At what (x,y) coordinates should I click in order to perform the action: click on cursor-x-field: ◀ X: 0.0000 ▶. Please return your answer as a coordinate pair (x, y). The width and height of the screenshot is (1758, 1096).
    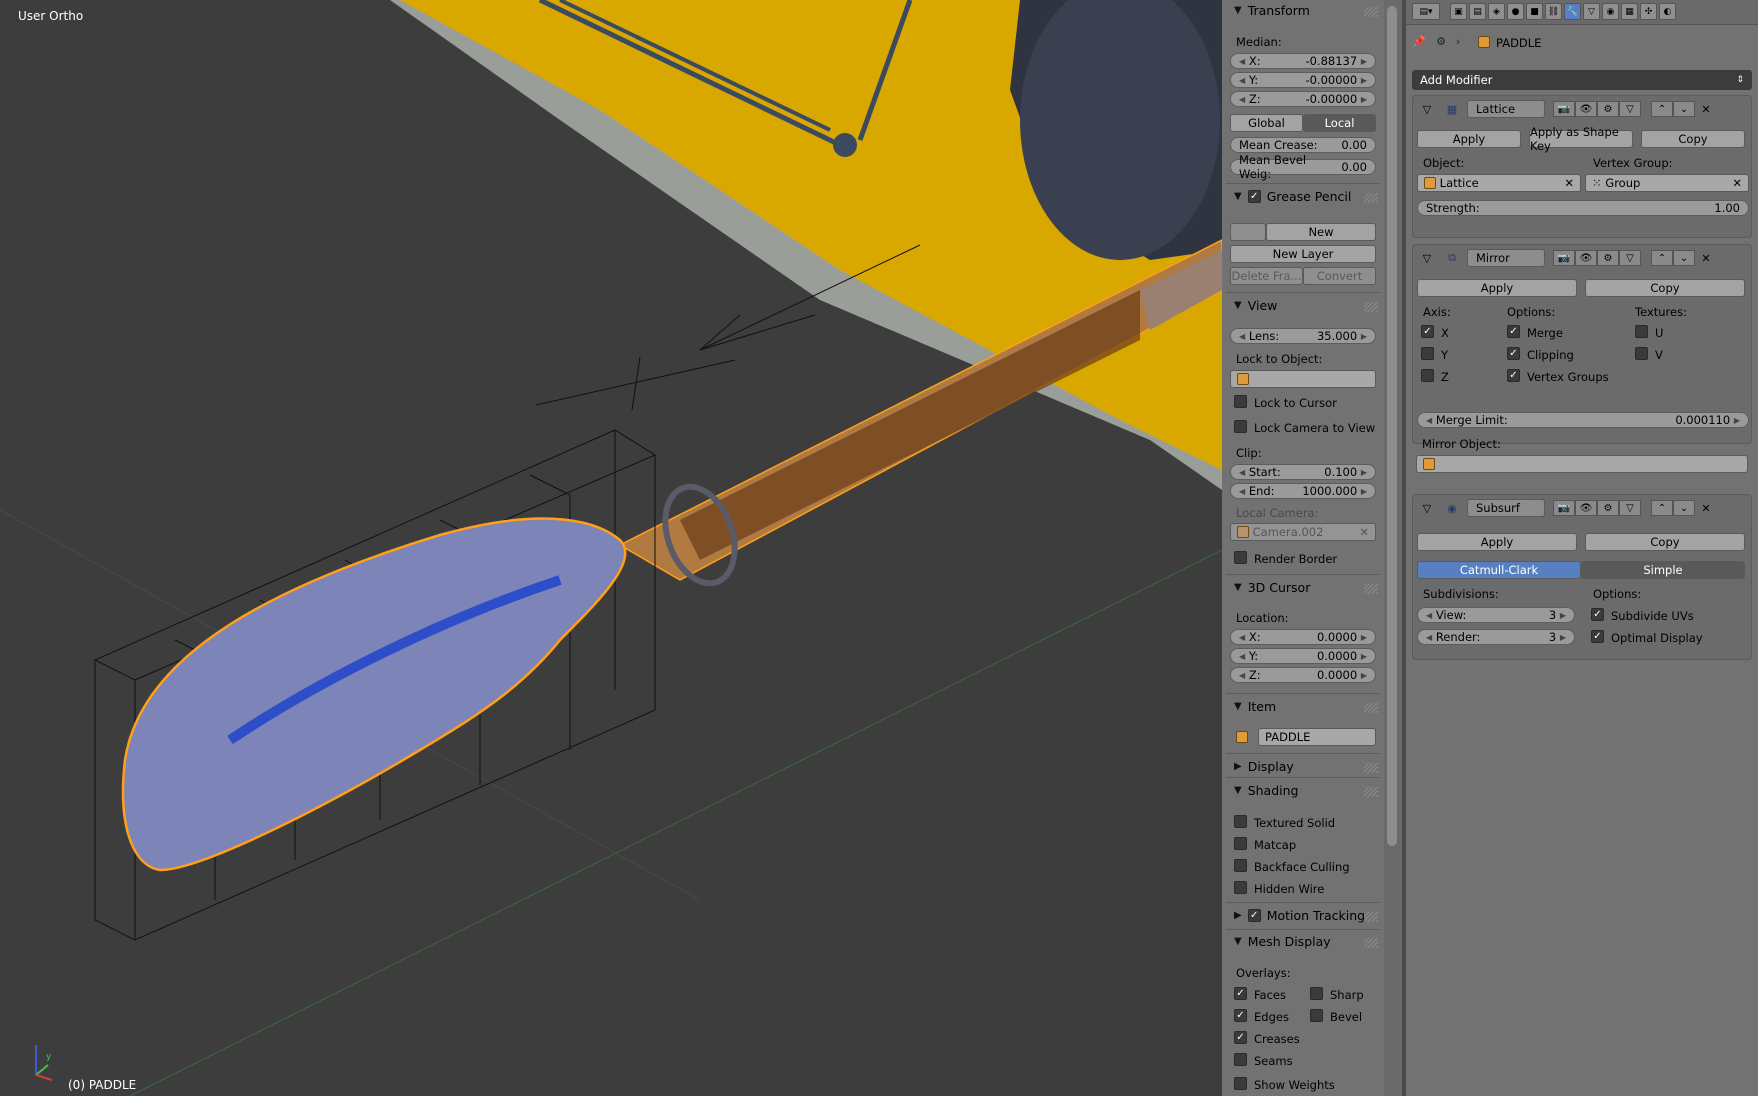
    Looking at the image, I should click on (1303, 637).